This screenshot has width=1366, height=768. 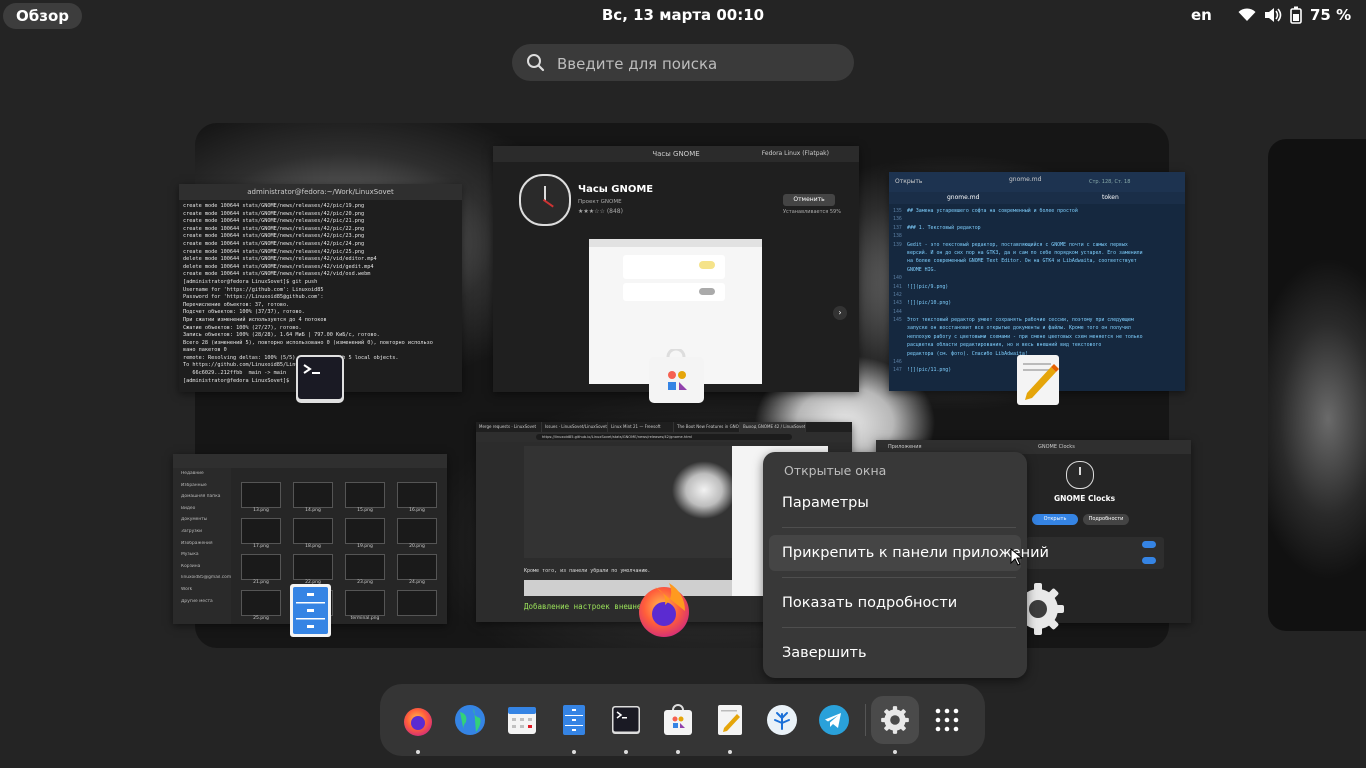 What do you see at coordinates (1085, 498) in the screenshot?
I see `clocks-app-name: GNOME Clocks` at bounding box center [1085, 498].